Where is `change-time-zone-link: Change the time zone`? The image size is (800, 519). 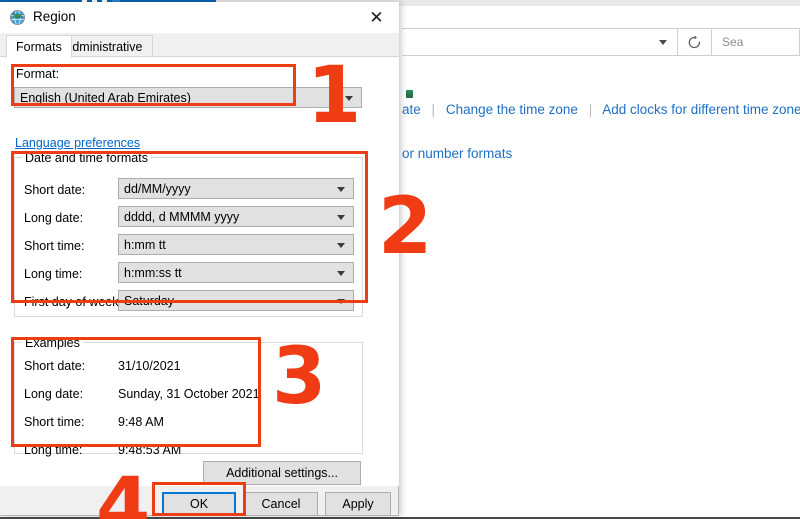
change-time-zone-link: Change the time zone is located at coordinates (512, 109).